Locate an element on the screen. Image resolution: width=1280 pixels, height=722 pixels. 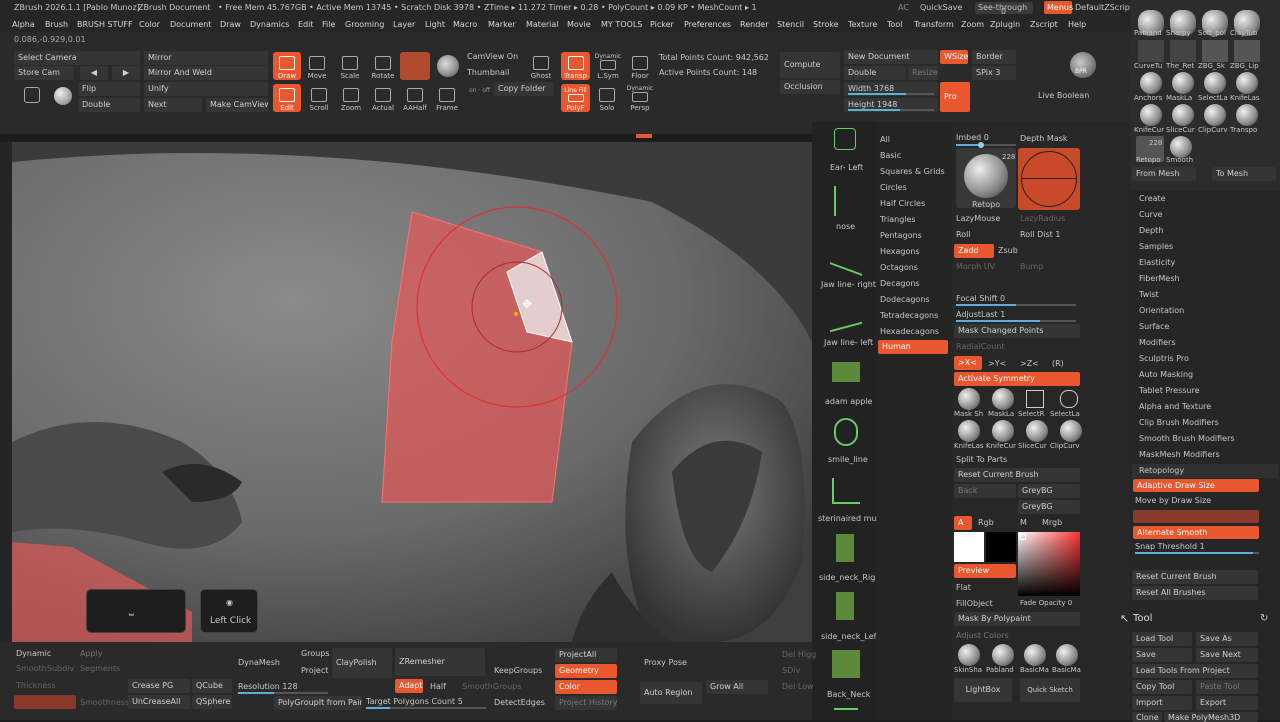
lightbox-button: LightBox is located at coordinates (983, 690).